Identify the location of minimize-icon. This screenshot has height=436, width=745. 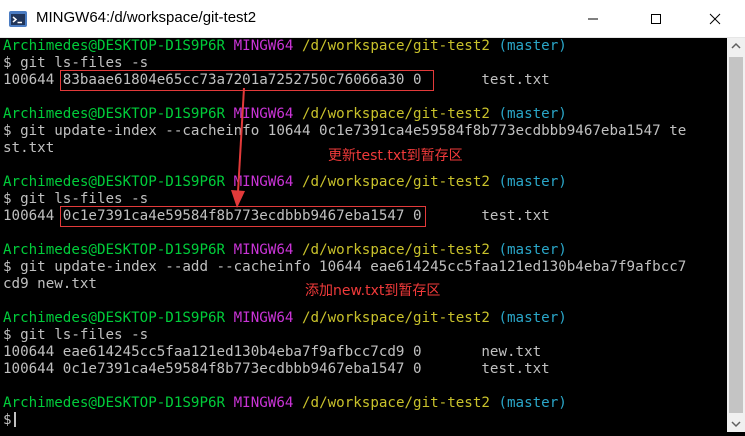
(593, 19).